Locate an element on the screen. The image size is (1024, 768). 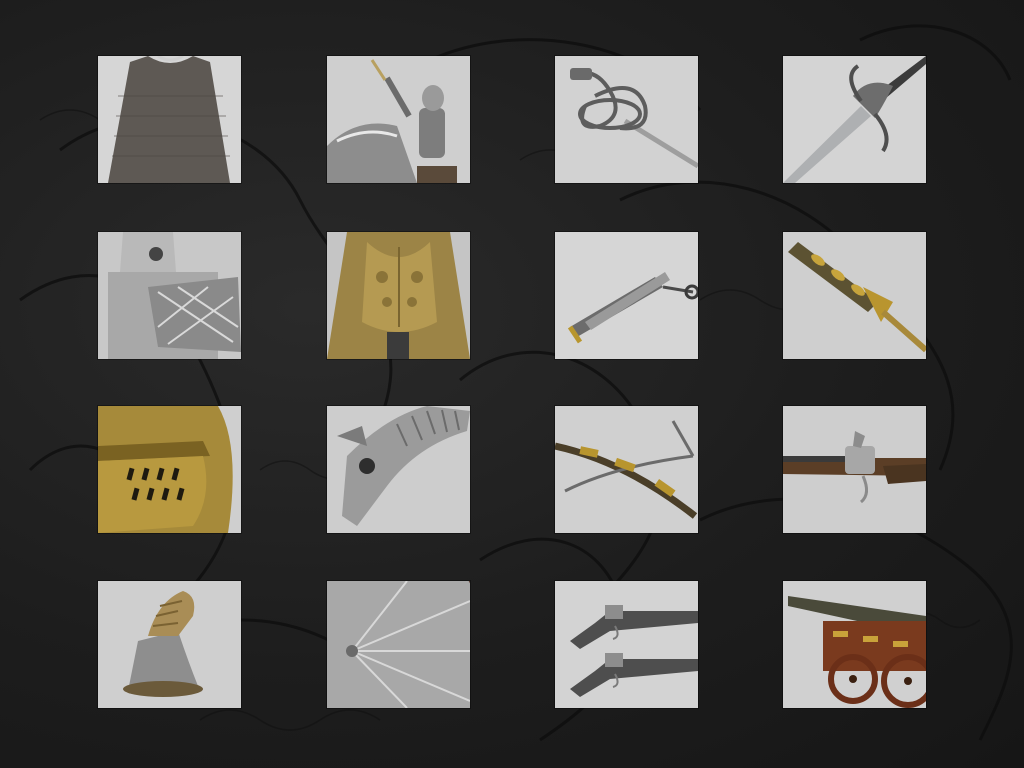
gilded-dagger-icon is located at coordinates (854, 295).